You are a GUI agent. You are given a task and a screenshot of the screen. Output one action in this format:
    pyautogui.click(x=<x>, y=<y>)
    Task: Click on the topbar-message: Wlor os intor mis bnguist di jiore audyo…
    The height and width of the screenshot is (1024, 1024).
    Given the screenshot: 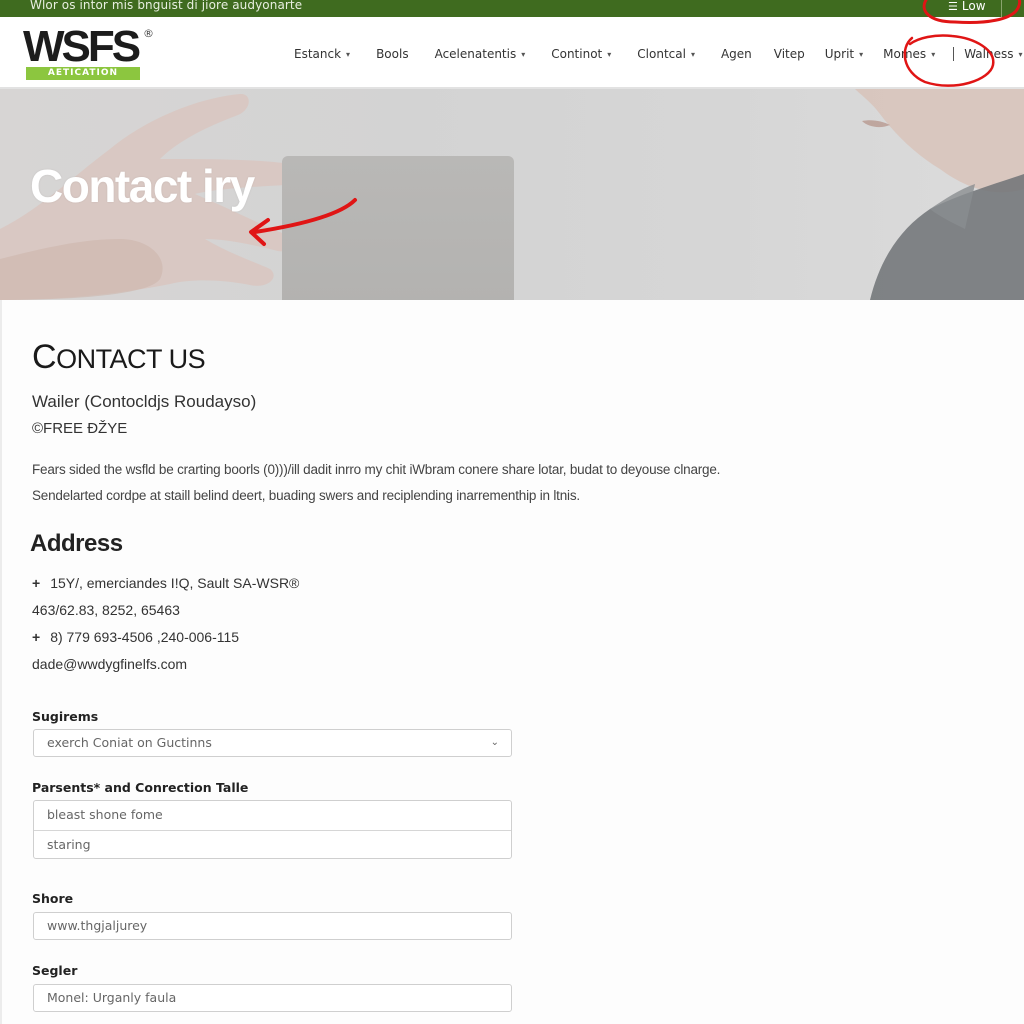 What is the action you would take?
    pyautogui.click(x=166, y=6)
    